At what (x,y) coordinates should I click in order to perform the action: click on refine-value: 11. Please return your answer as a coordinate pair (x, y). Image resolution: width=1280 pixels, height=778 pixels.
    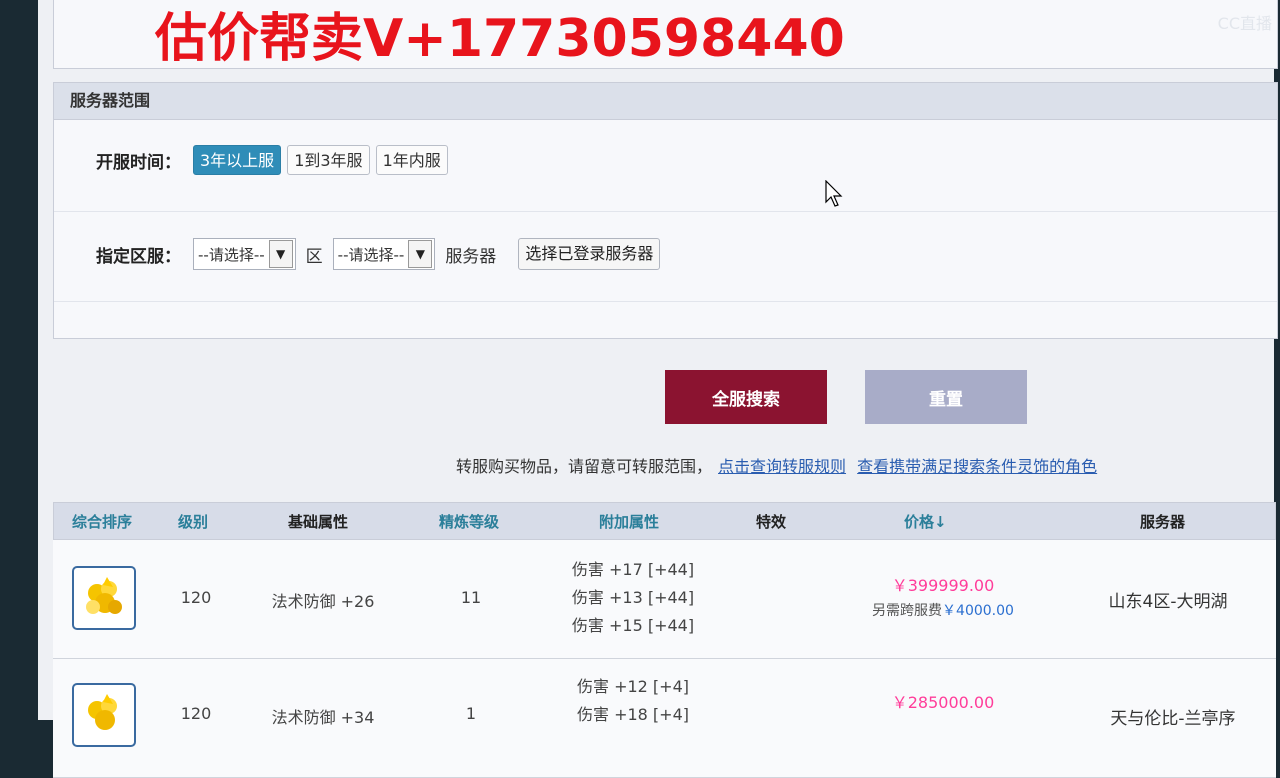
    Looking at the image, I should click on (471, 597).